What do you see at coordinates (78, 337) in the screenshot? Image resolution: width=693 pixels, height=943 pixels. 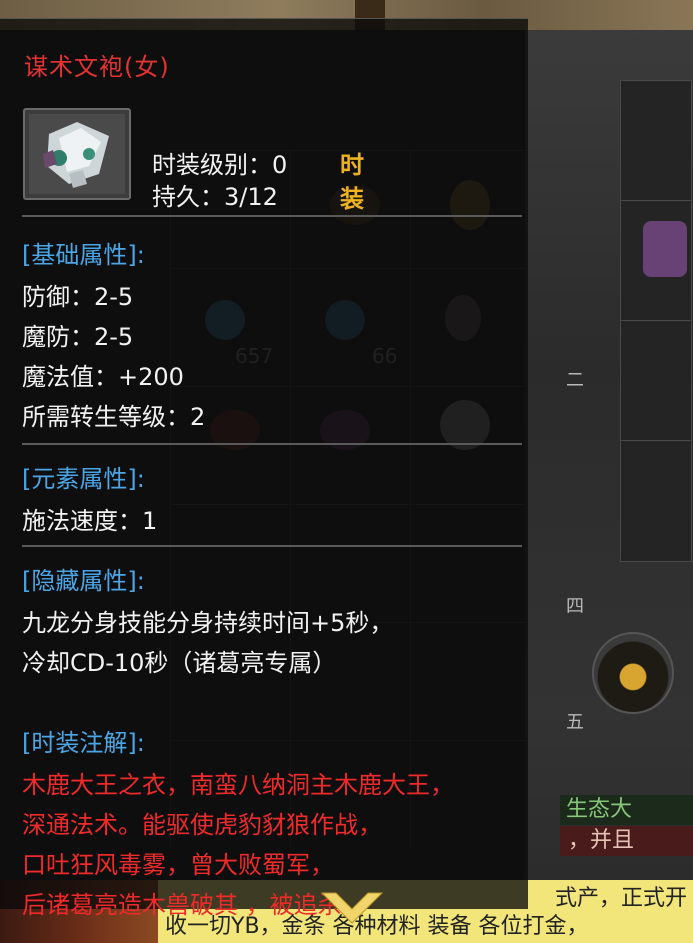 I see `stat-line: 魔防：2-5` at bounding box center [78, 337].